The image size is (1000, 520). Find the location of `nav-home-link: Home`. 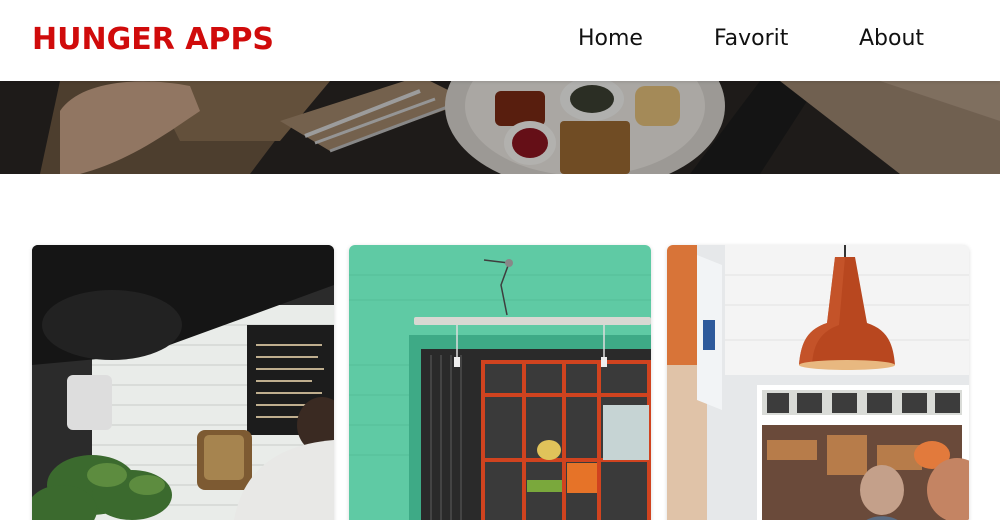

nav-home-link: Home is located at coordinates (610, 38).